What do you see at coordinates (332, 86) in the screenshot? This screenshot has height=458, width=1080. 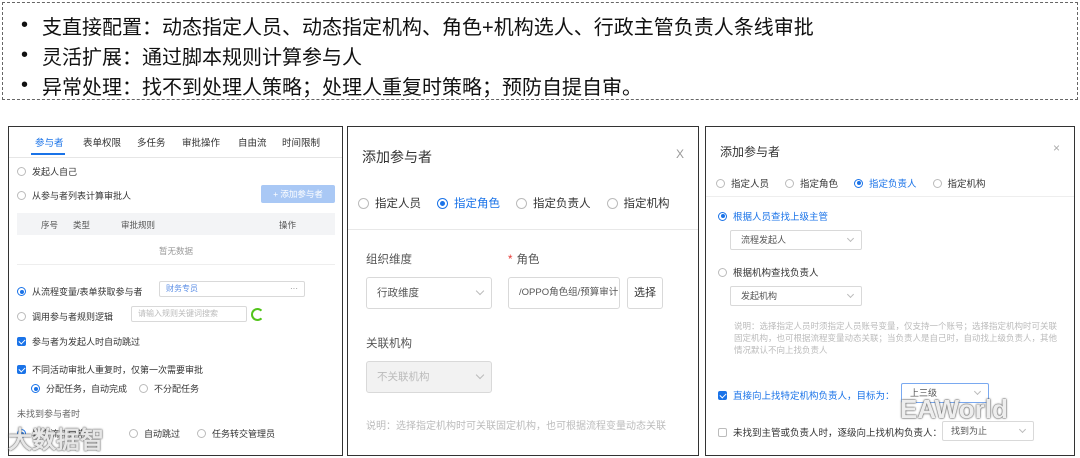 I see `bullet-exception-handling: • 异常处理：找不到处理人策略；处理人重复时策略；预防自提自审。` at bounding box center [332, 86].